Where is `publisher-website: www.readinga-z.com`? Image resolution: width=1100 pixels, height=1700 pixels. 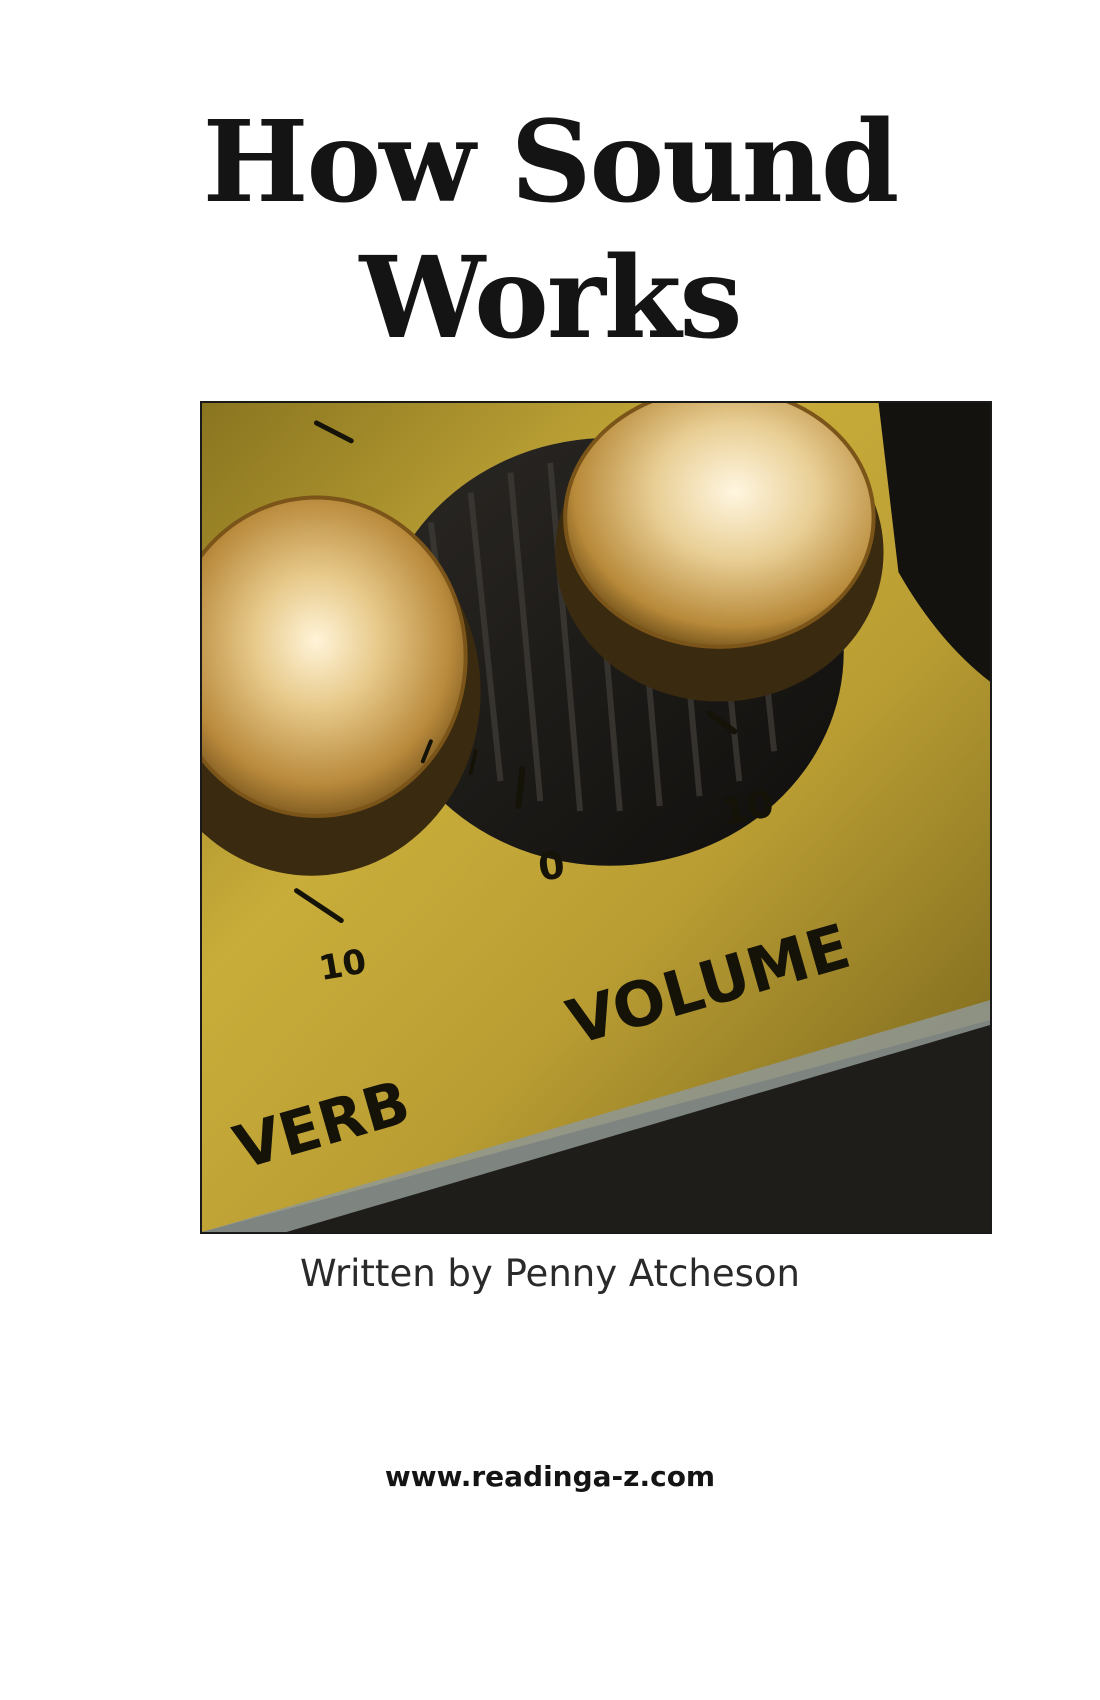
publisher-website: www.readinga-z.com is located at coordinates (550, 1476).